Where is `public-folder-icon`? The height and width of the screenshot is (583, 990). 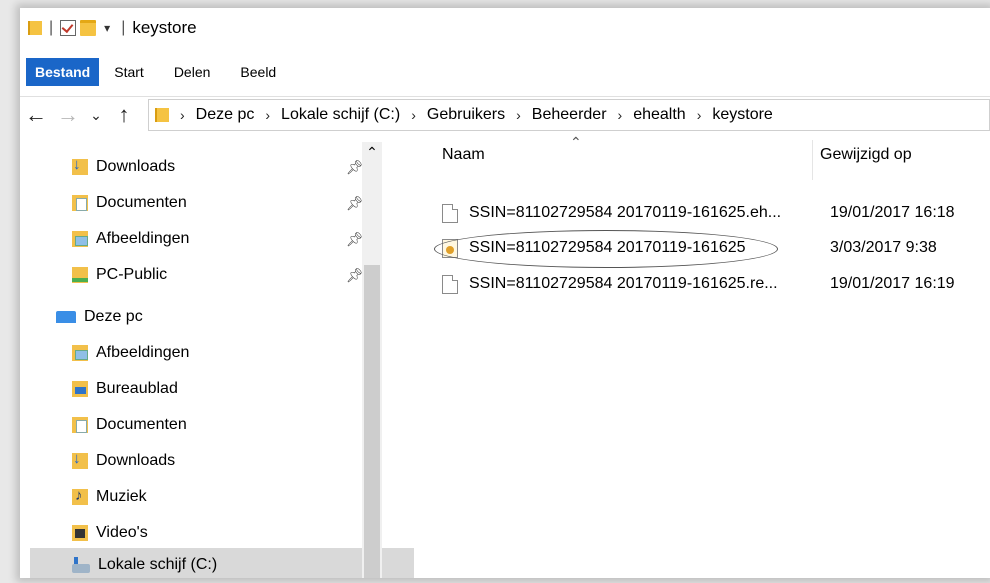 public-folder-icon is located at coordinates (80, 275).